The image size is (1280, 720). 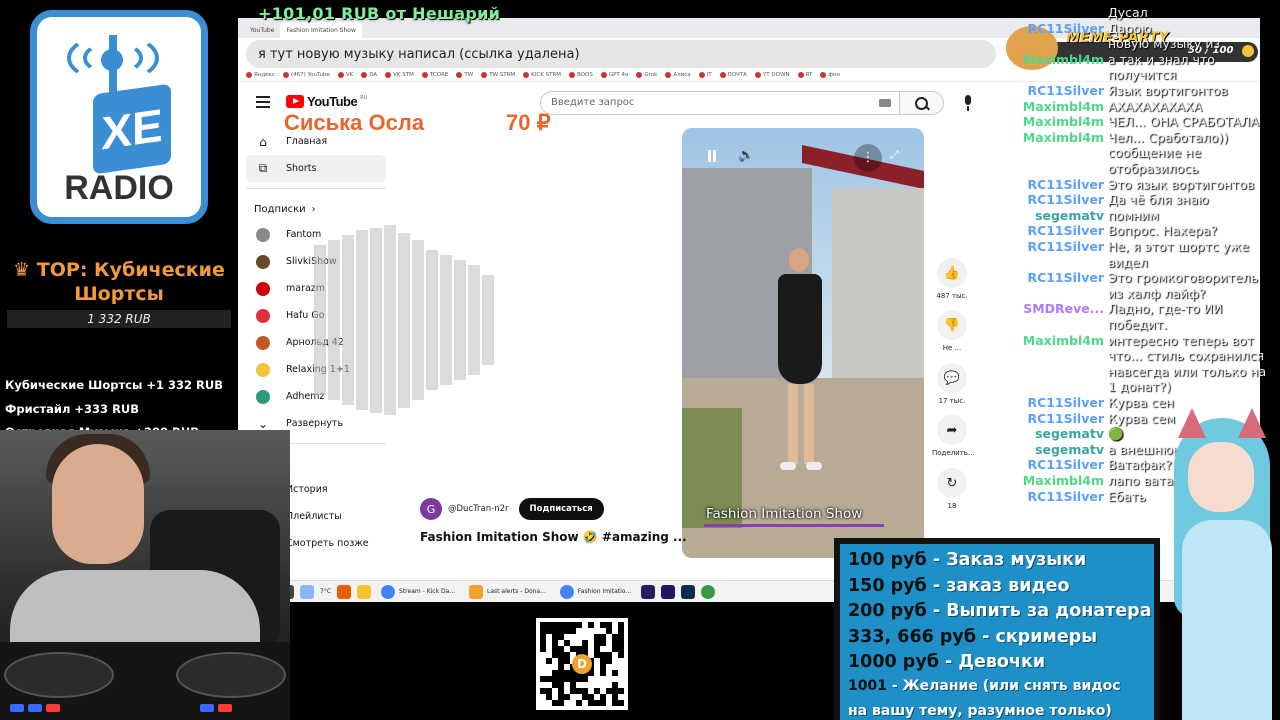 What do you see at coordinates (1183, 278) in the screenshot?
I see `chat-text: Это громкоговоритель` at bounding box center [1183, 278].